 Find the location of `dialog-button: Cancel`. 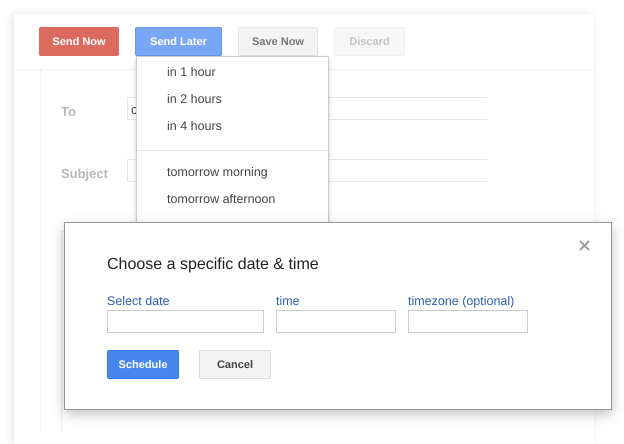

dialog-button: Cancel is located at coordinates (235, 364).